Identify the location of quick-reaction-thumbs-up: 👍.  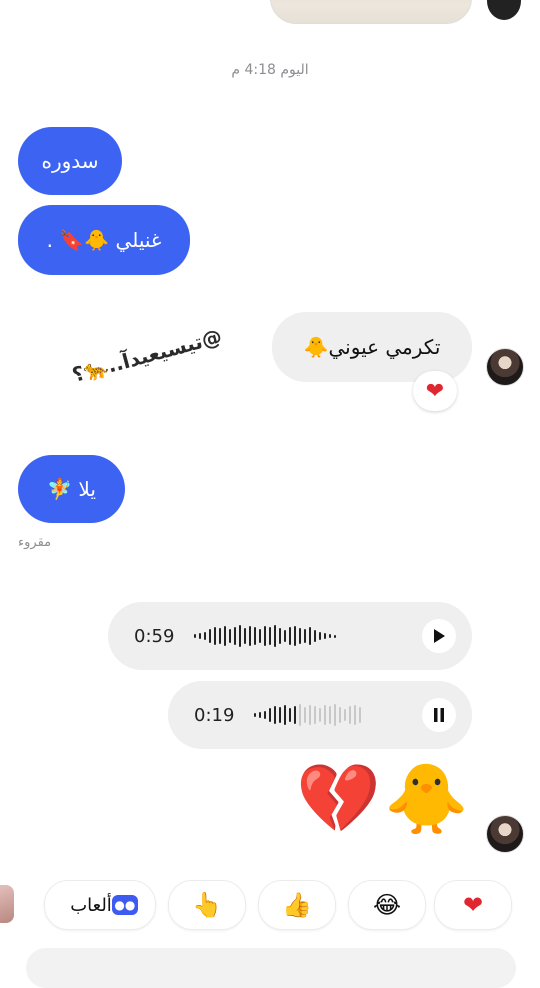
(297, 905).